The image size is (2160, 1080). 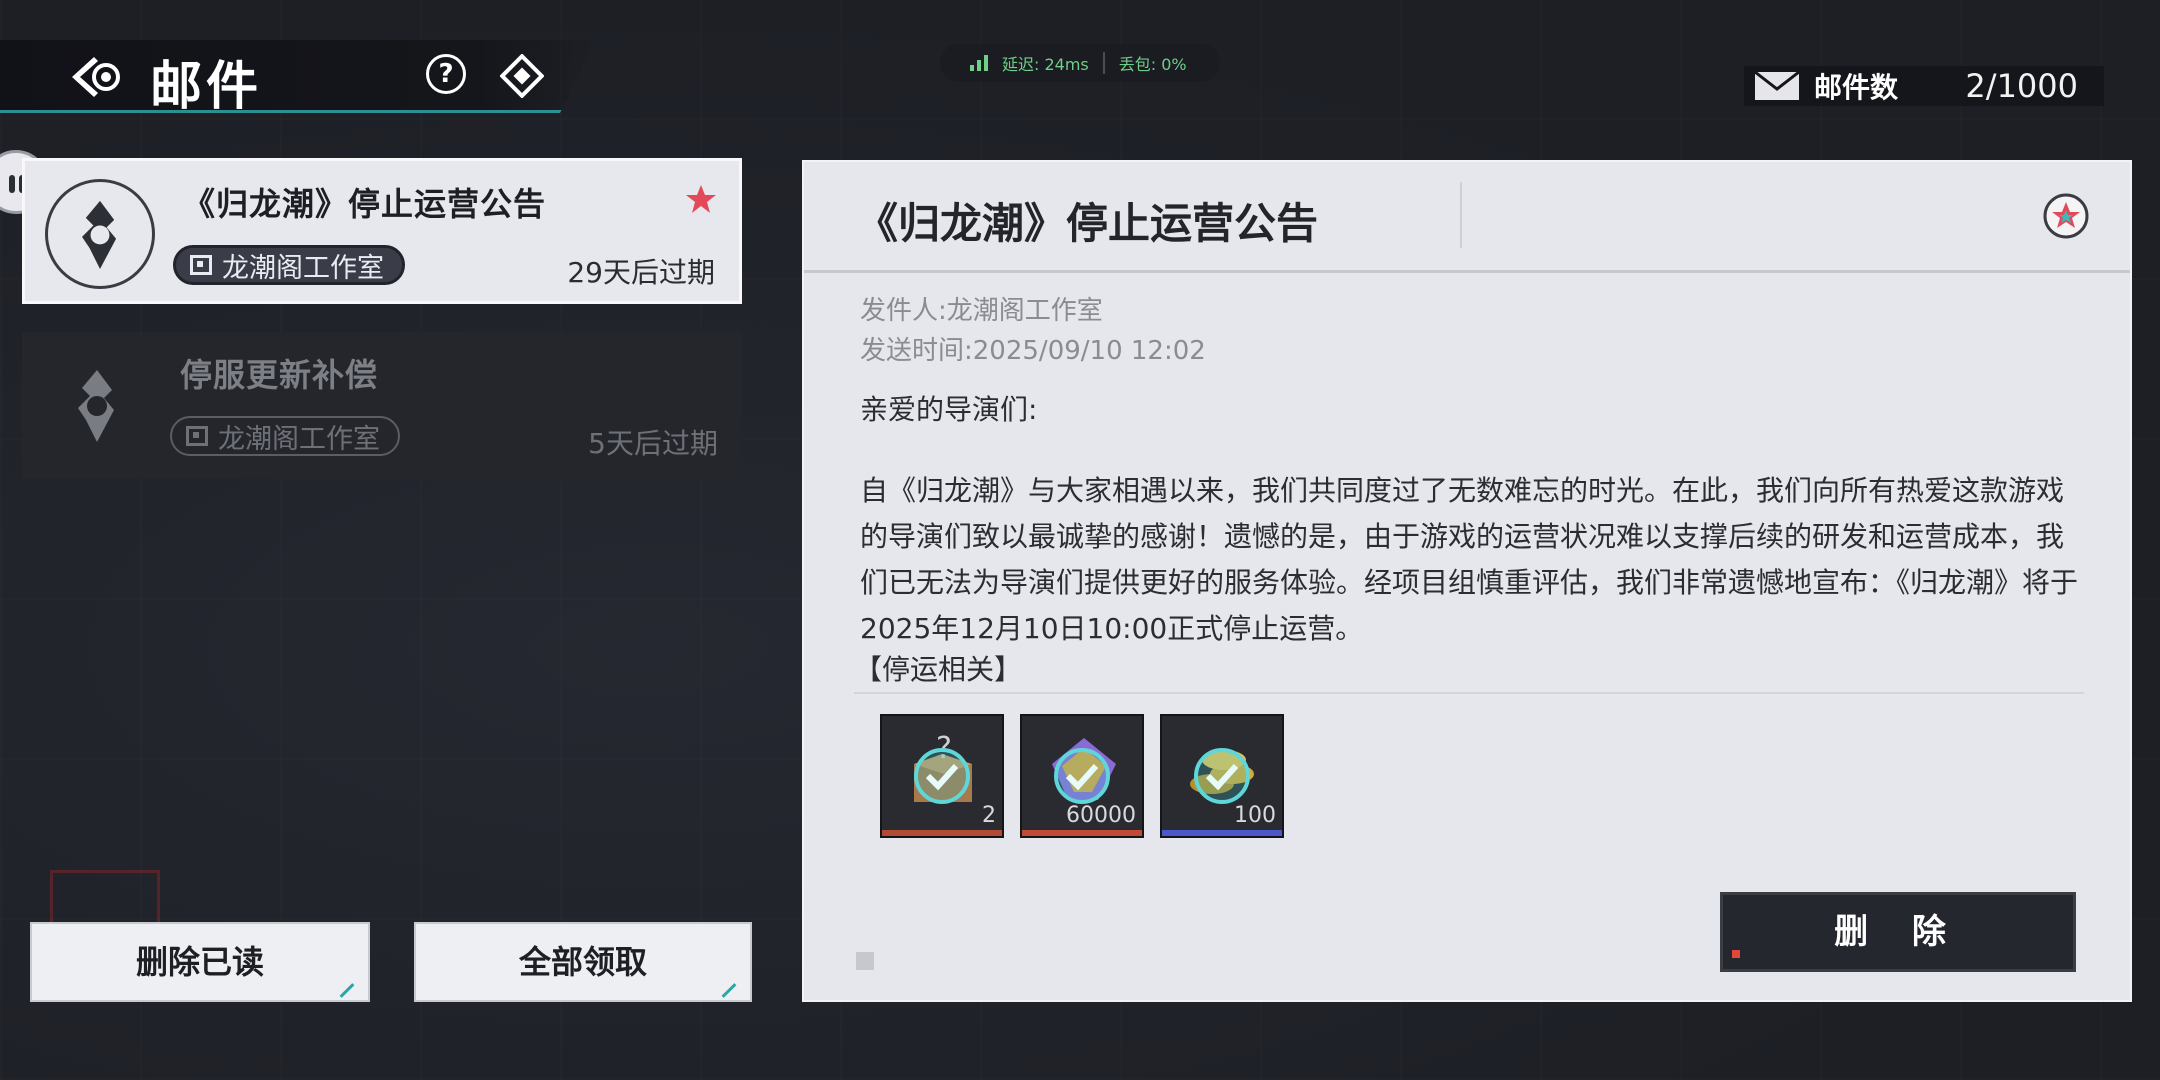 What do you see at coordinates (1467, 217) in the screenshot?
I see `detail-header: 《归龙潮》停止运营公告` at bounding box center [1467, 217].